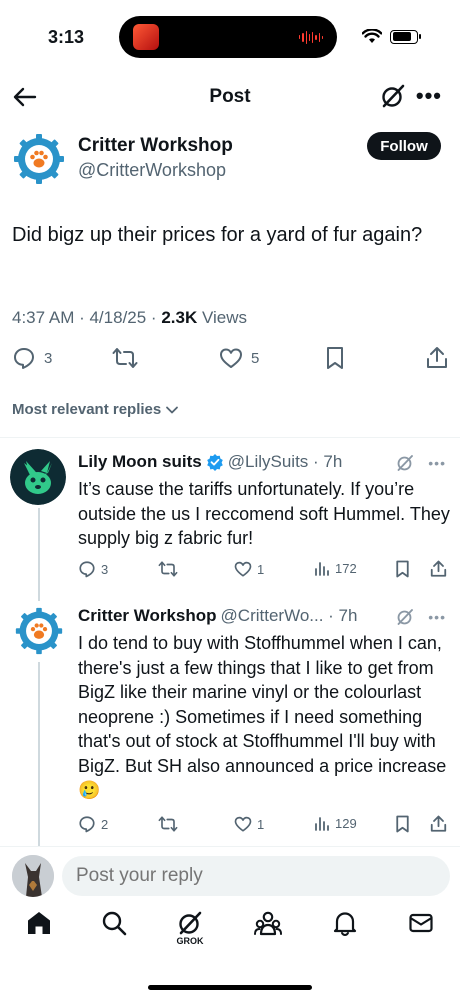  What do you see at coordinates (230, 987) in the screenshot?
I see `home-indicator` at bounding box center [230, 987].